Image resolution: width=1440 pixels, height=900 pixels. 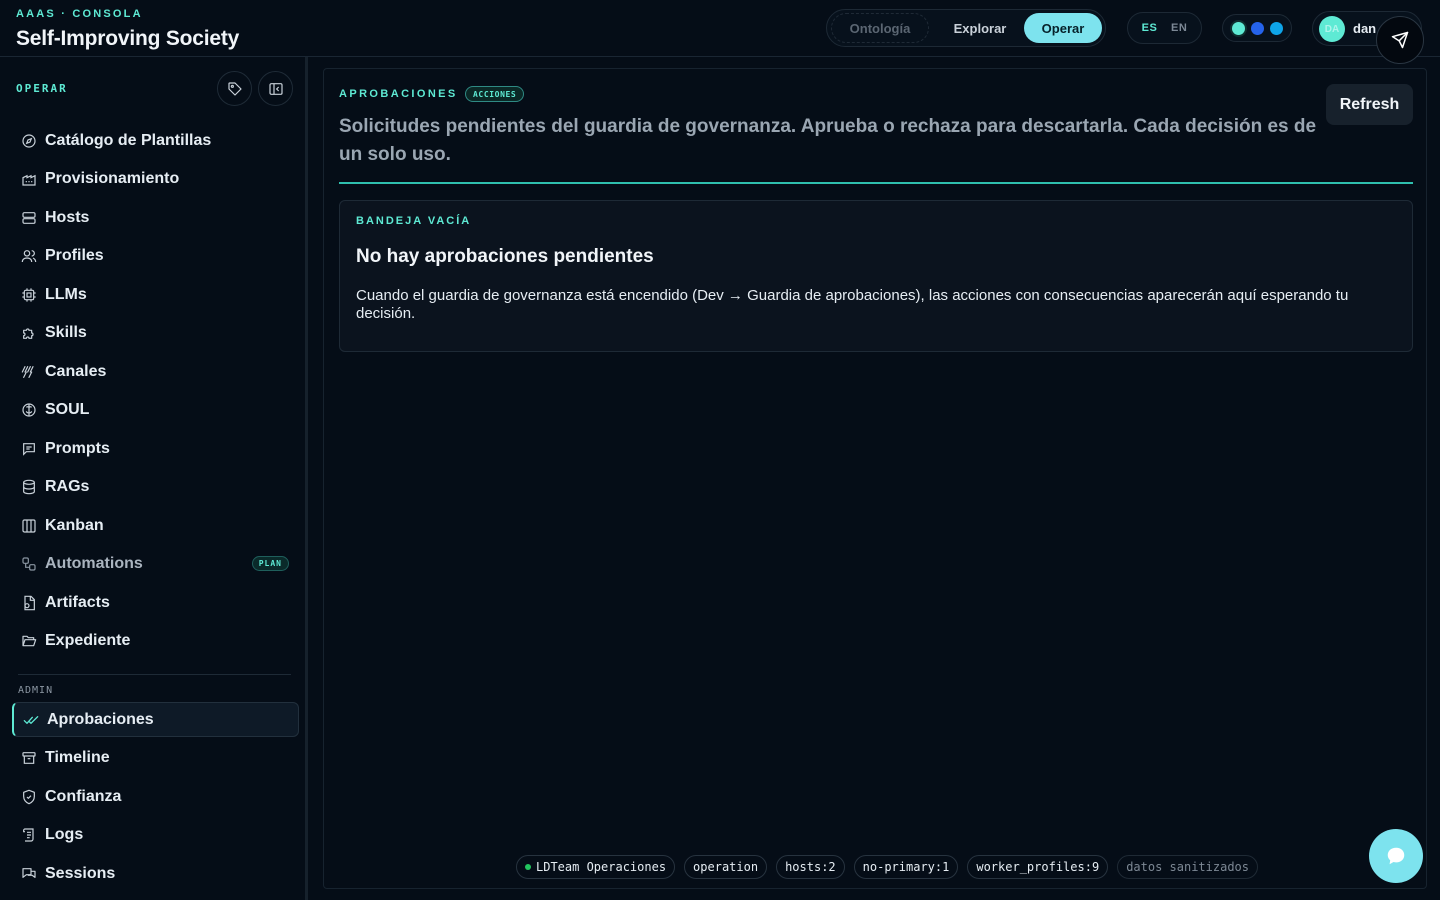 I want to click on avatar: DA, so click(x=1332, y=29).